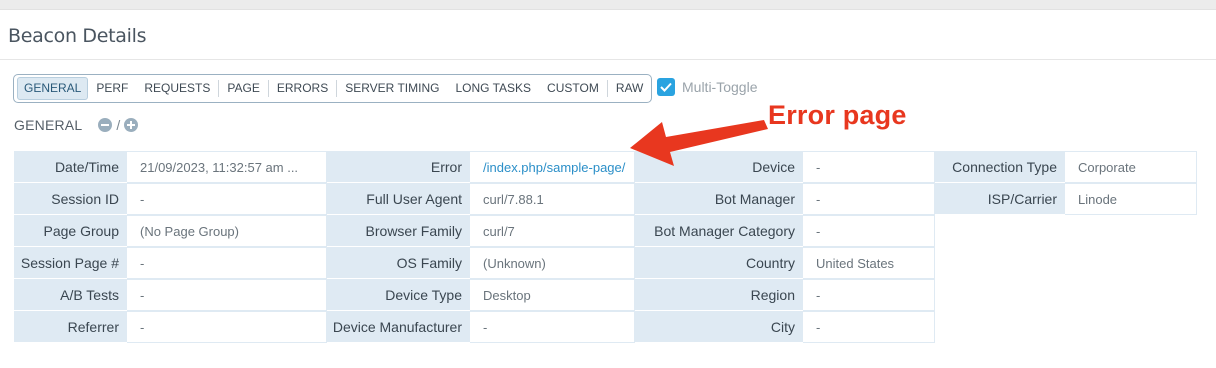 The width and height of the screenshot is (1216, 368). I want to click on expand-plus-icon, so click(131, 125).